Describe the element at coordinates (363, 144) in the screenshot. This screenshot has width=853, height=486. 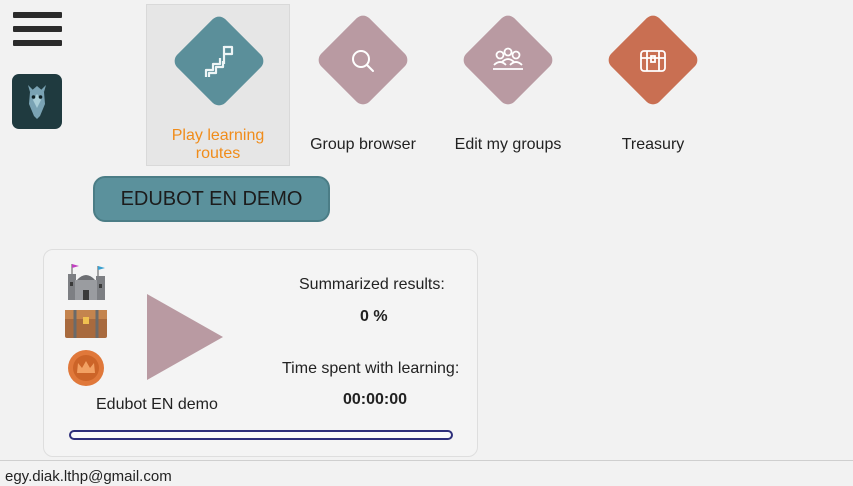
I see `nav-label: Group browser` at that location.